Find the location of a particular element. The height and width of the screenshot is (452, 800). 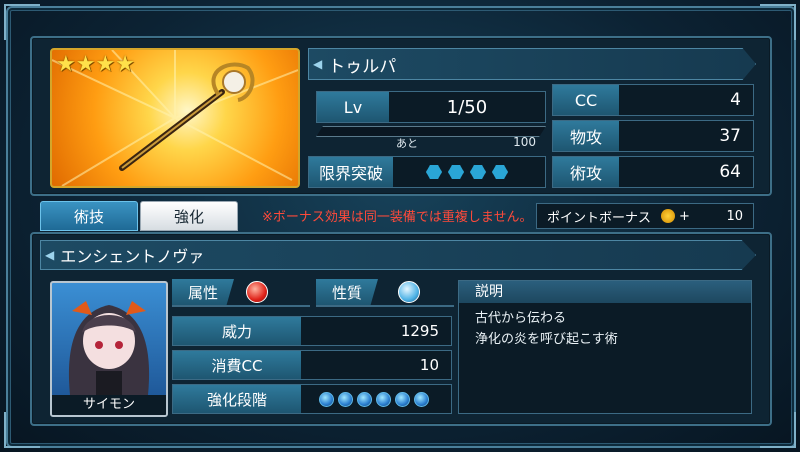

stat-label: CC is located at coordinates (586, 100).